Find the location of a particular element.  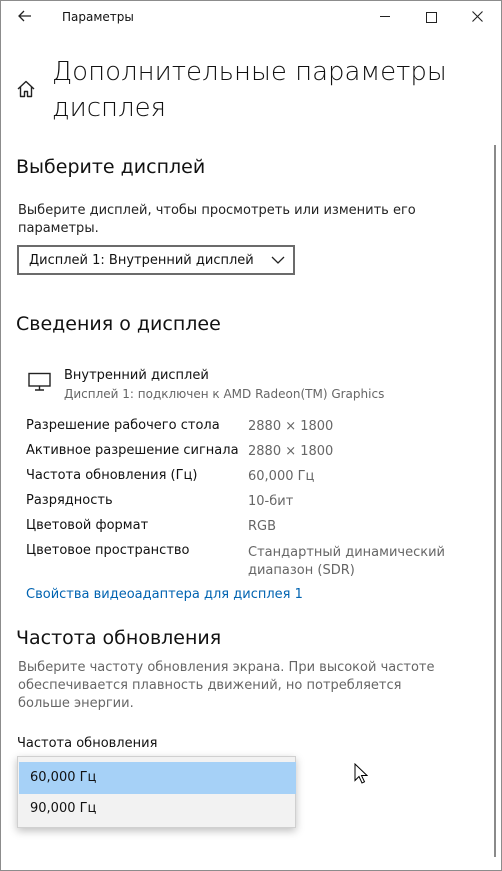

chevron-down-icon is located at coordinates (278, 260).